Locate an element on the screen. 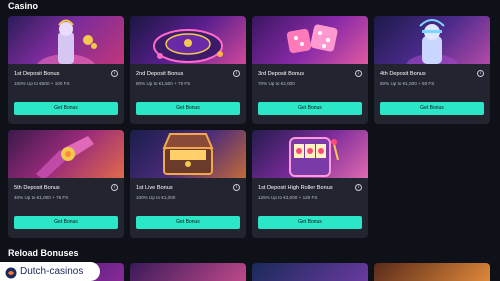 This screenshot has width=500, height=281. reload-section-title: Reload Bonuses is located at coordinates (43, 253).